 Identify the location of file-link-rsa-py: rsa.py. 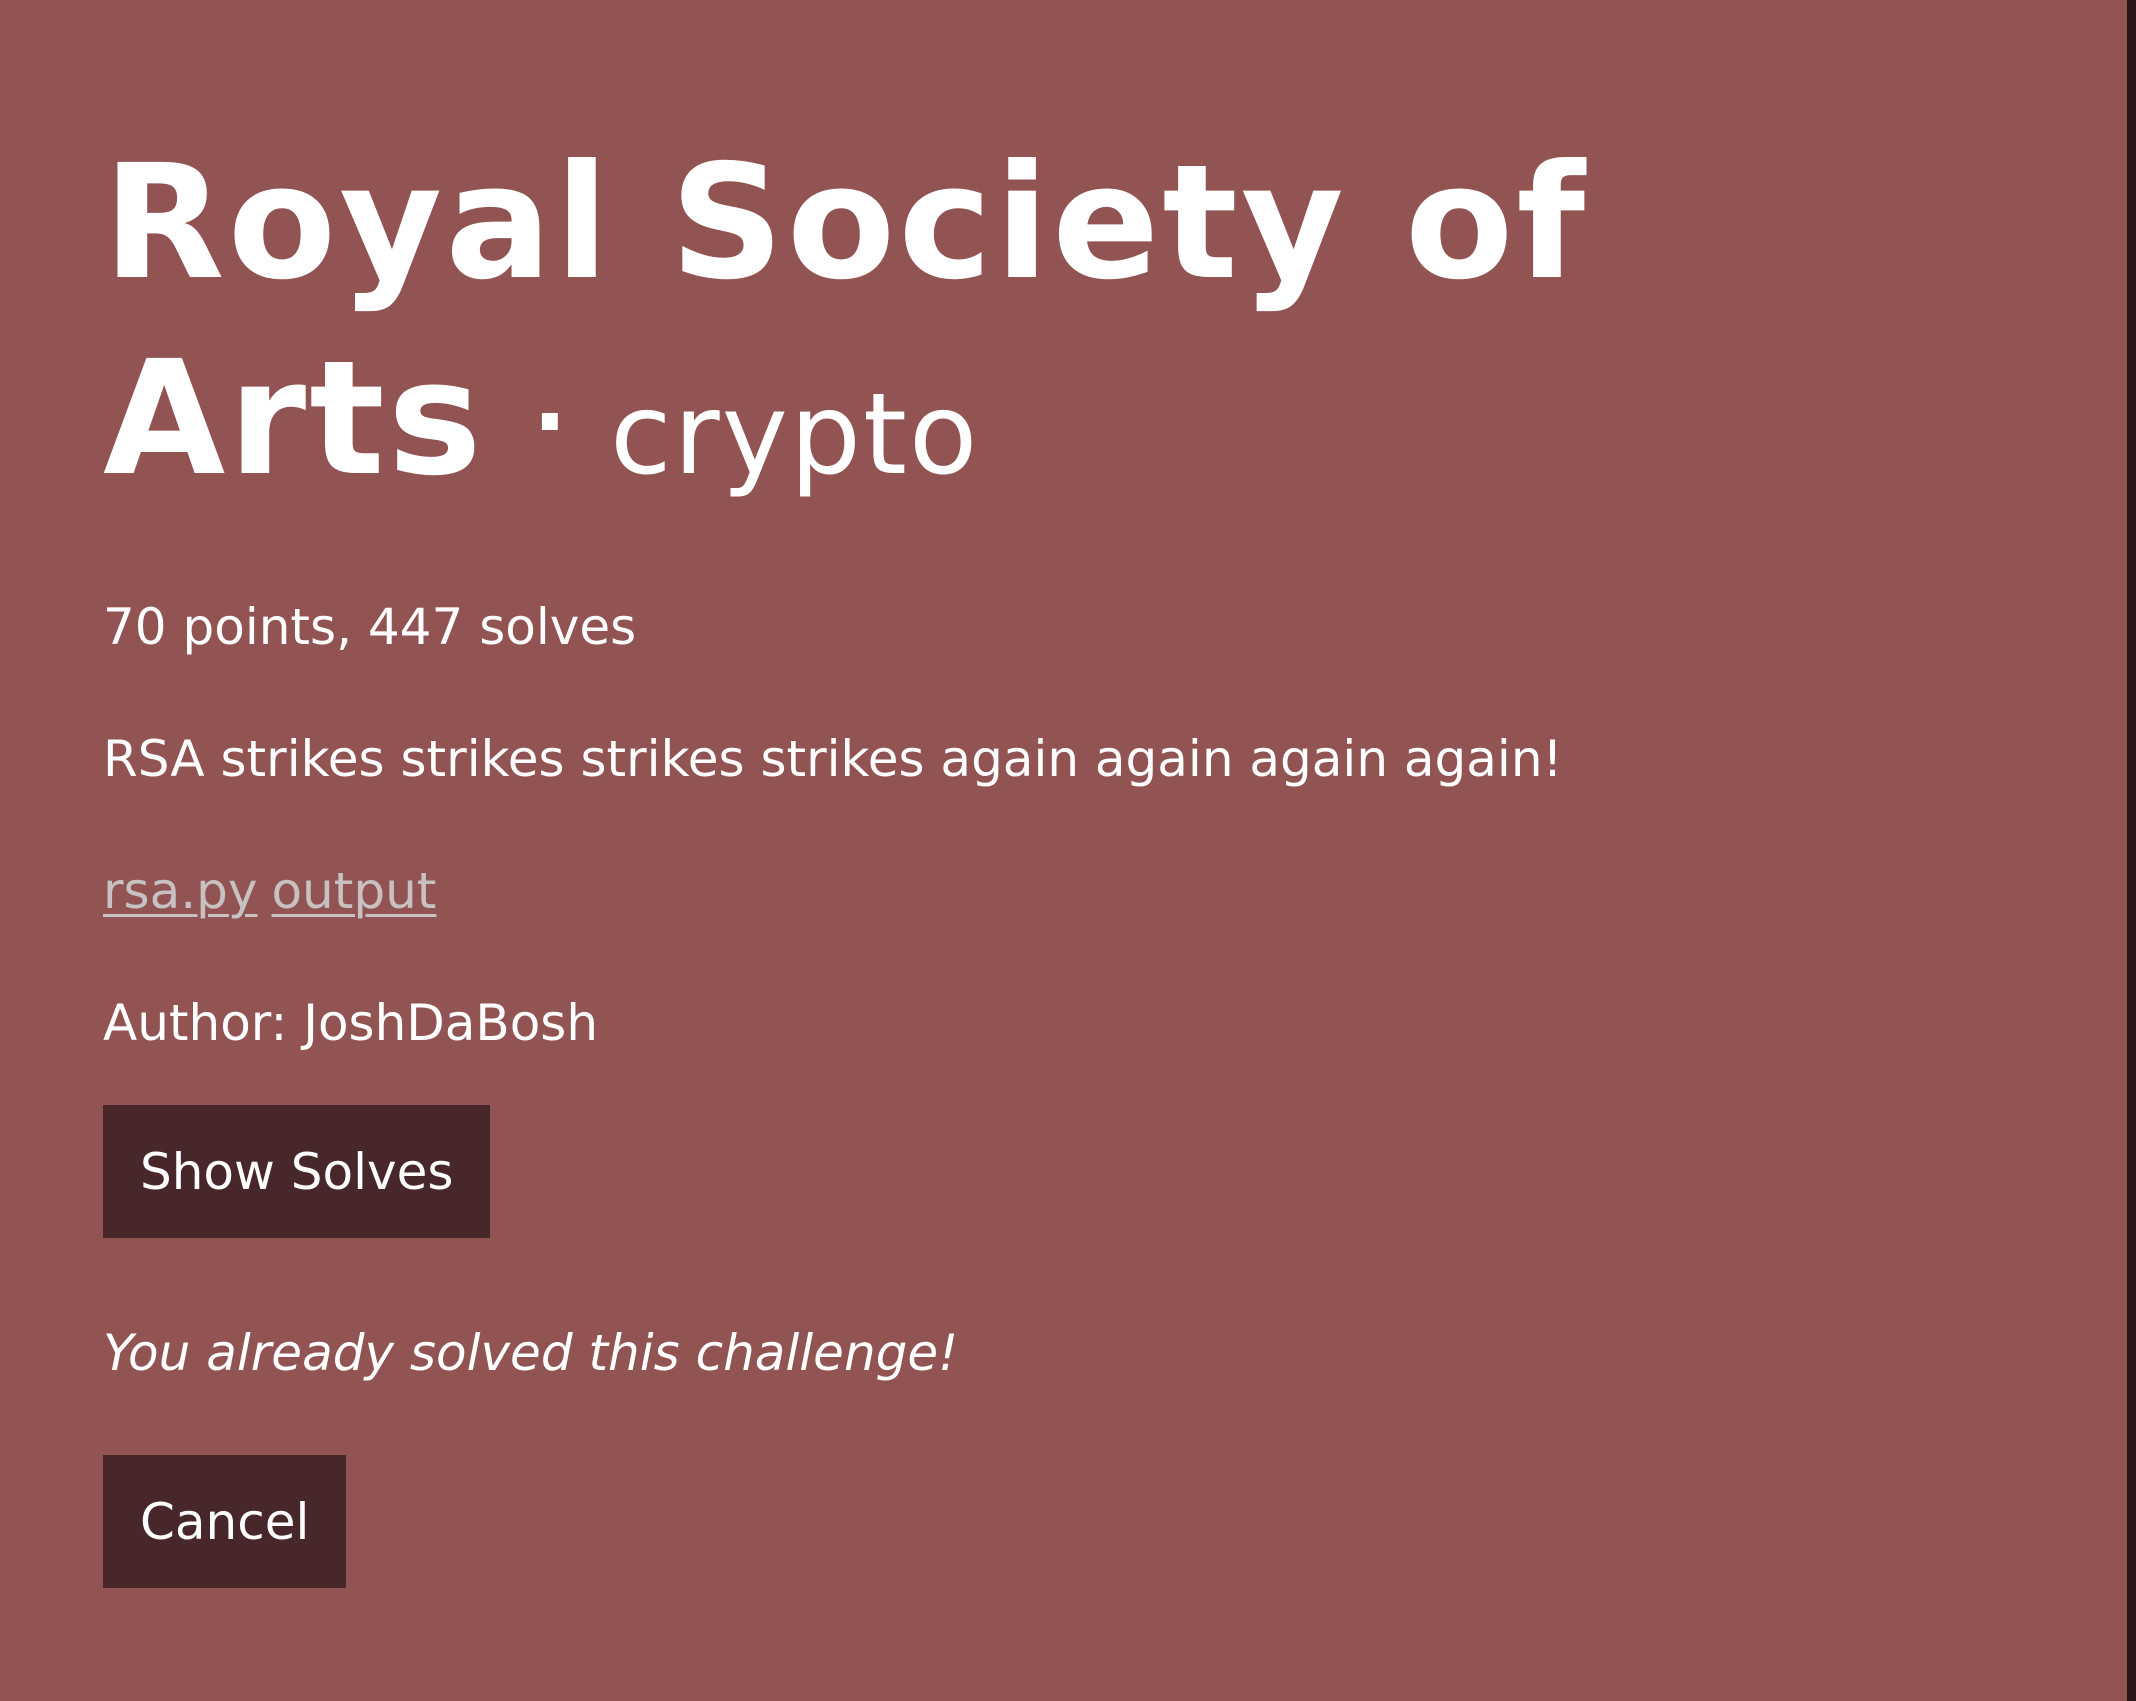
(180, 891).